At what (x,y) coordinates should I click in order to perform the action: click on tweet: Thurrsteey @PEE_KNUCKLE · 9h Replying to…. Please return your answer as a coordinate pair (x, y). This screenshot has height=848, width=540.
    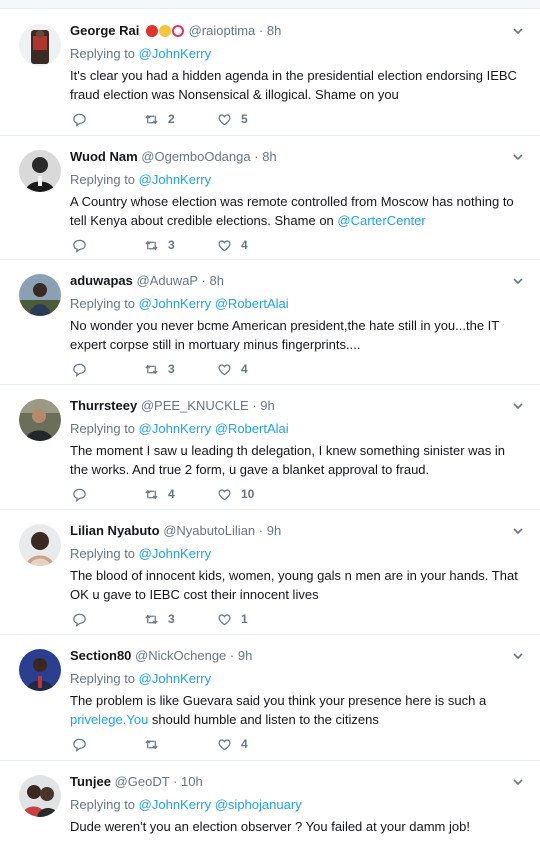
    Looking at the image, I should click on (270, 447).